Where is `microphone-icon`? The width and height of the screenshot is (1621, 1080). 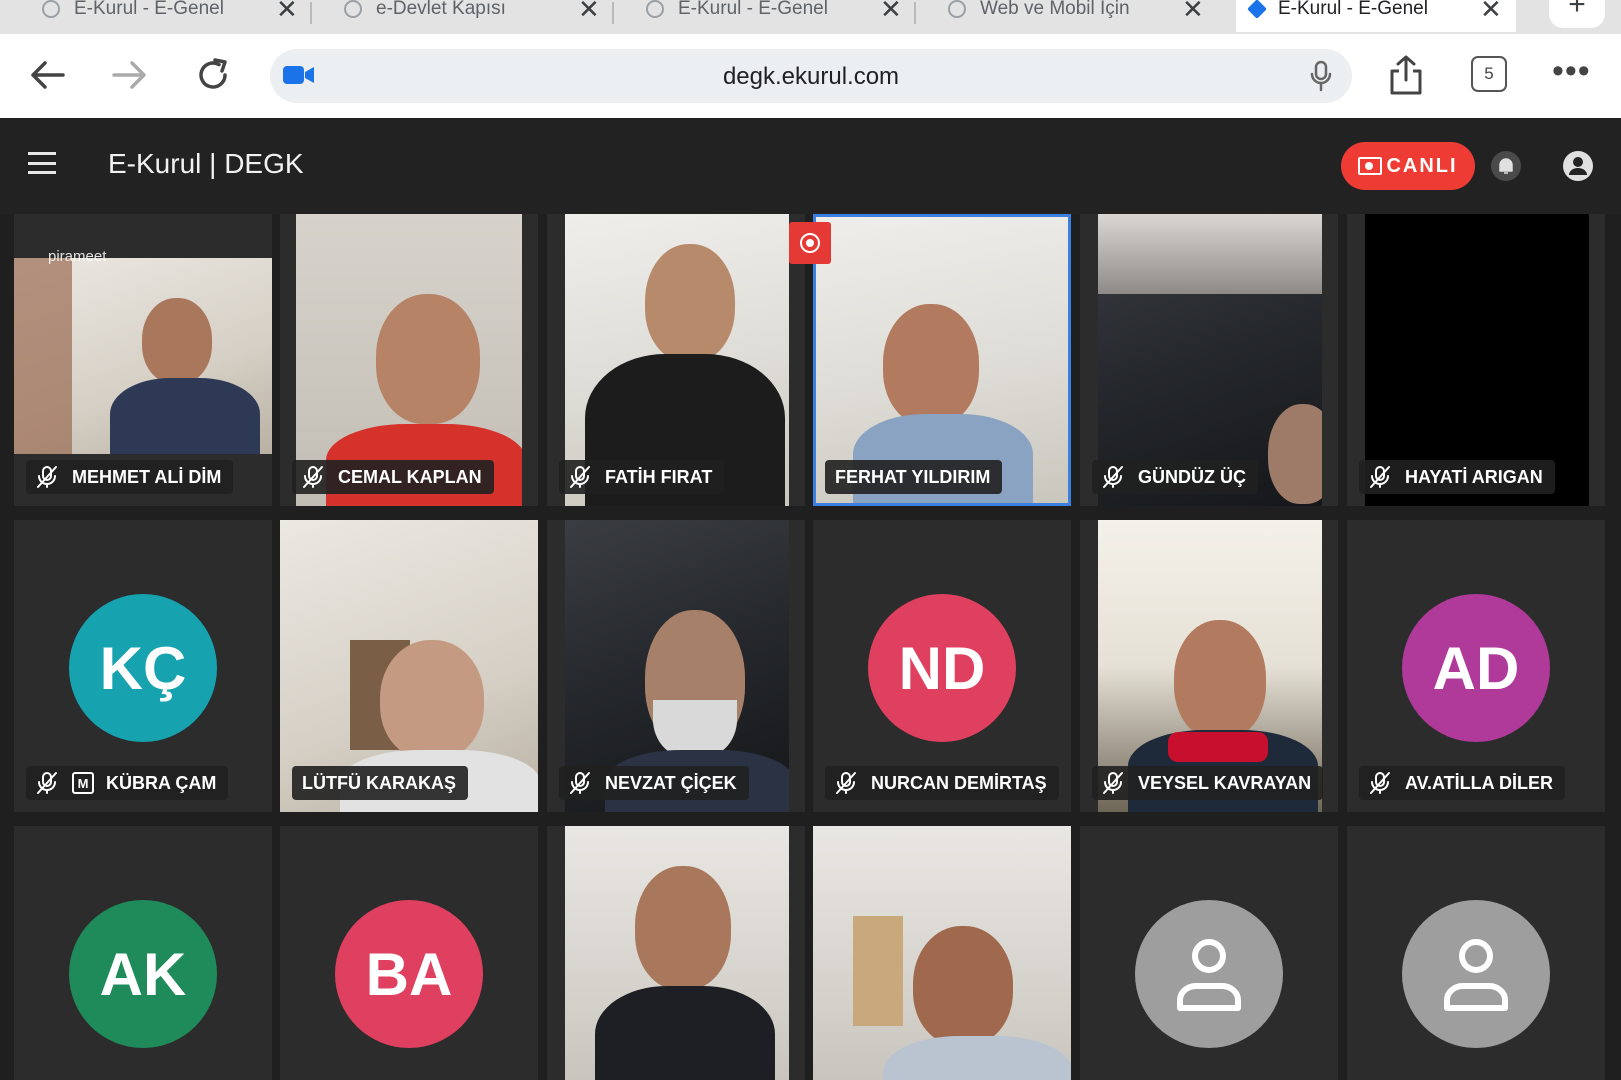 microphone-icon is located at coordinates (1321, 76).